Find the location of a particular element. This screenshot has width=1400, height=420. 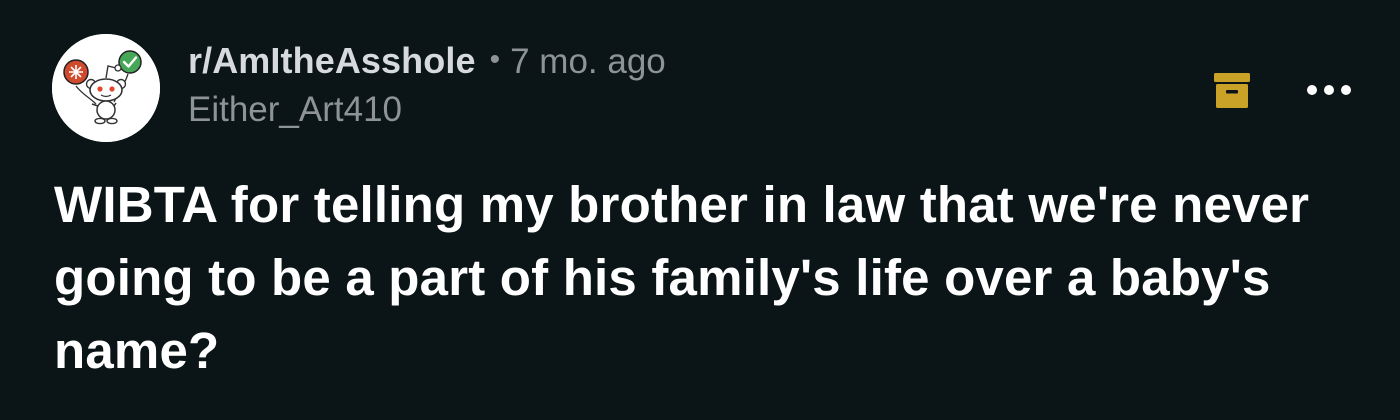

subreddit-avatar is located at coordinates (106, 88).